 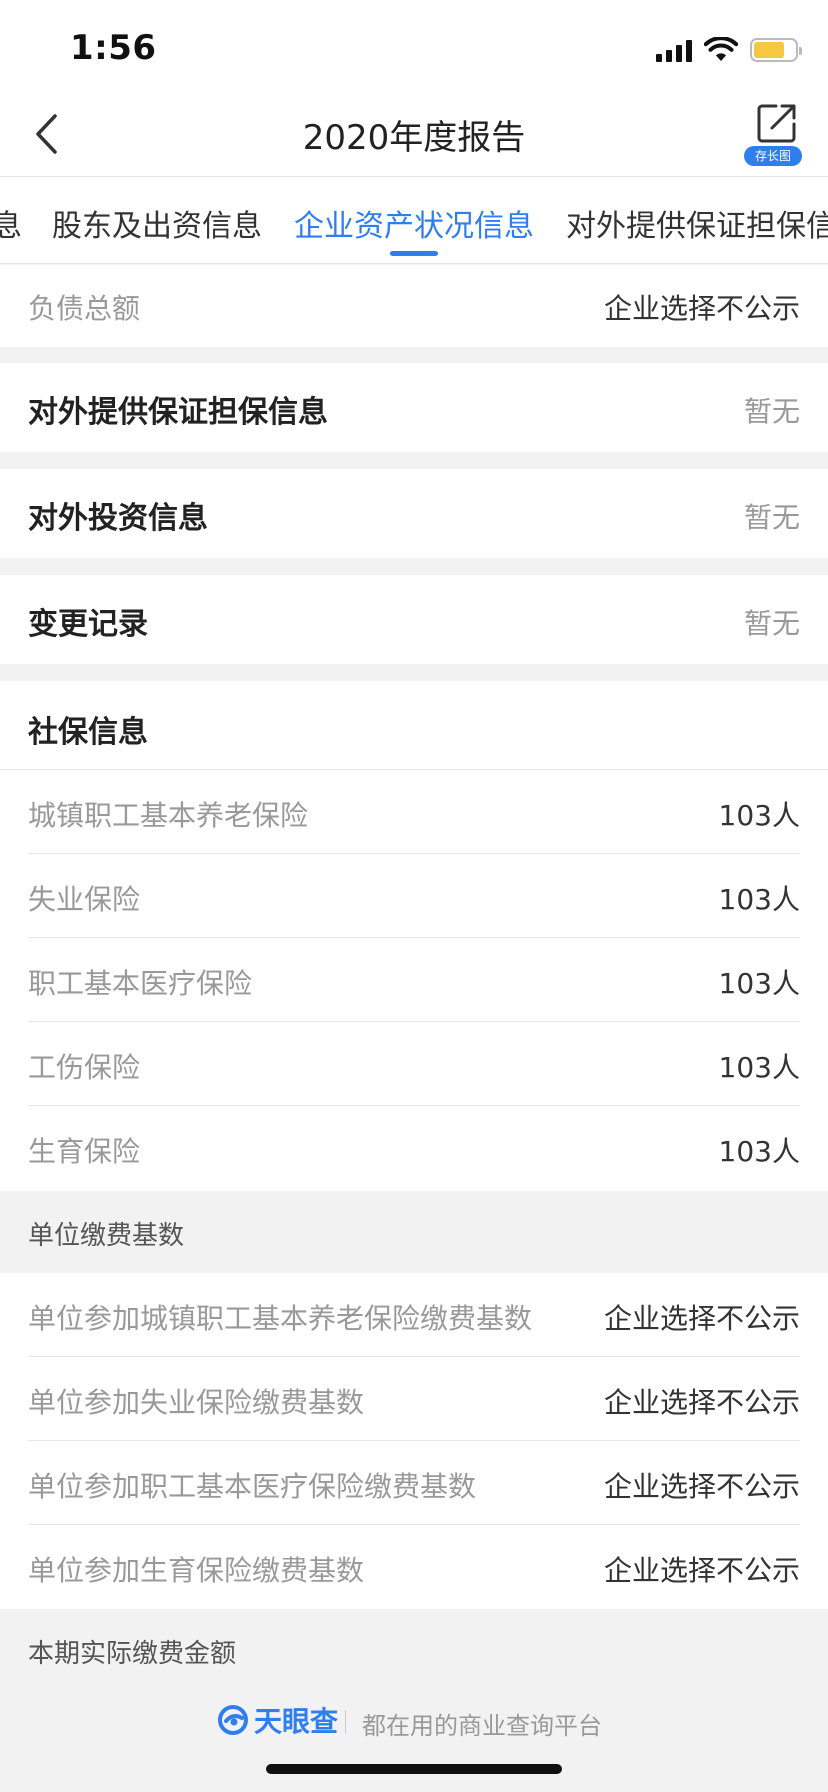 I want to click on medical-insurance-value: 103人, so click(x=759, y=983).